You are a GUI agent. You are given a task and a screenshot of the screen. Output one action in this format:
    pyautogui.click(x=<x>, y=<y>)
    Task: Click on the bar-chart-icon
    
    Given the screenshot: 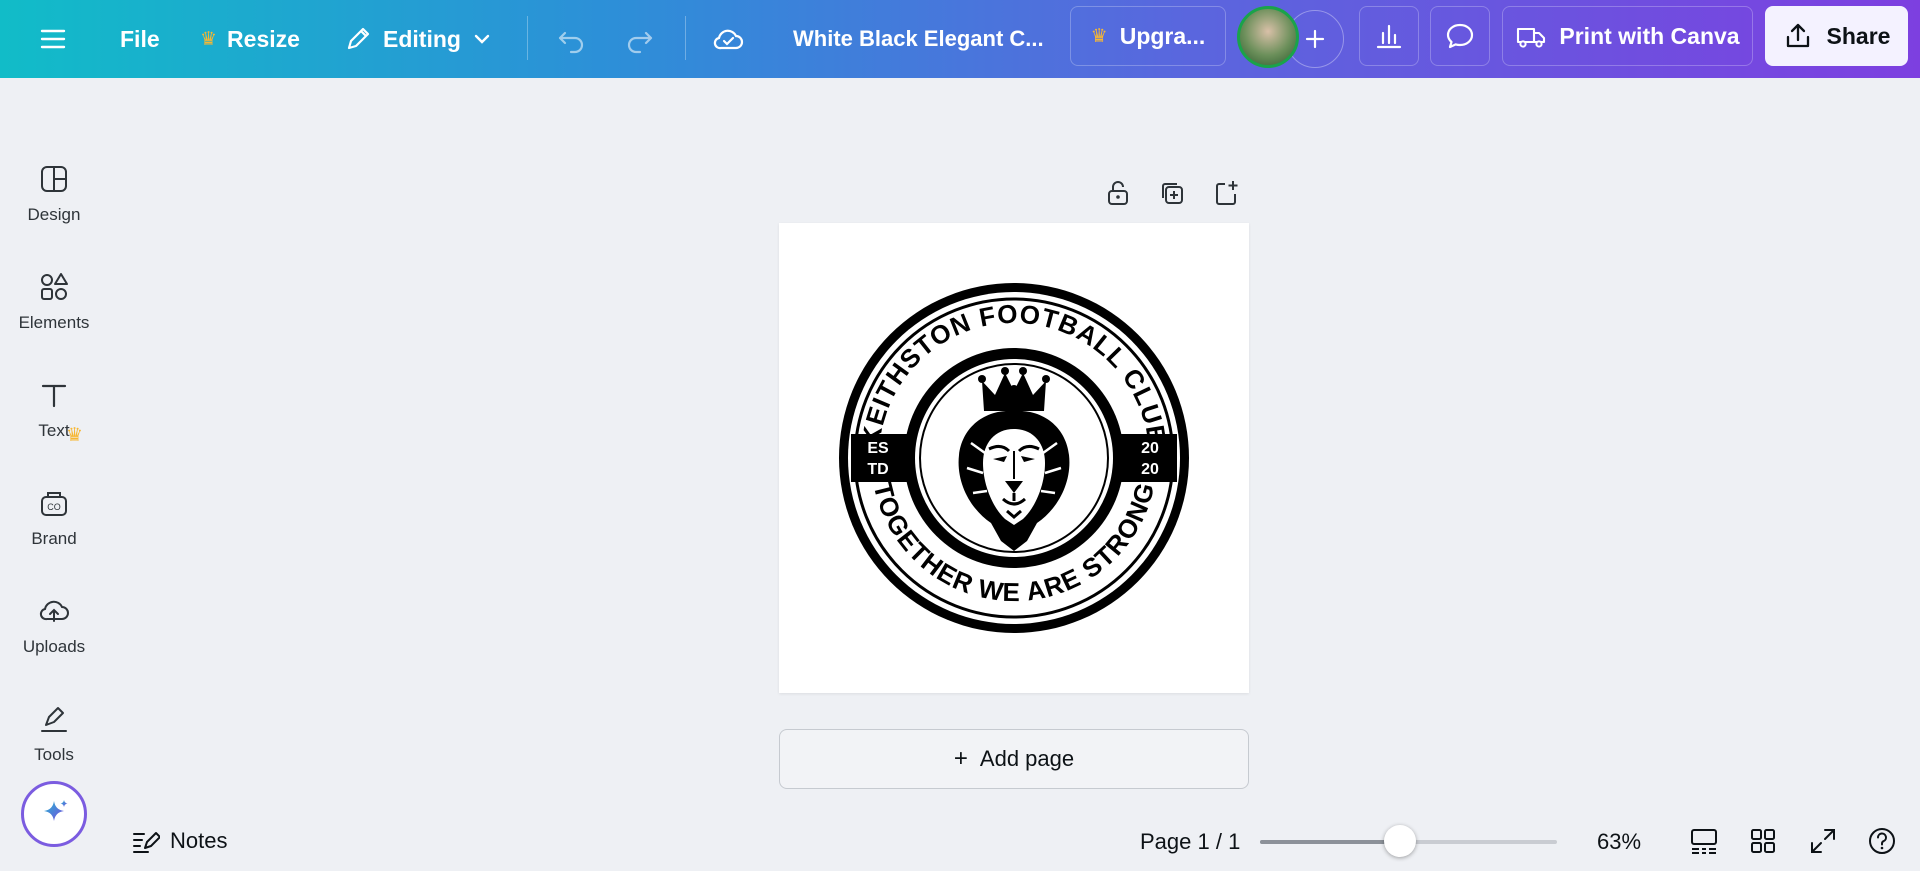 What is the action you would take?
    pyautogui.click(x=1389, y=36)
    